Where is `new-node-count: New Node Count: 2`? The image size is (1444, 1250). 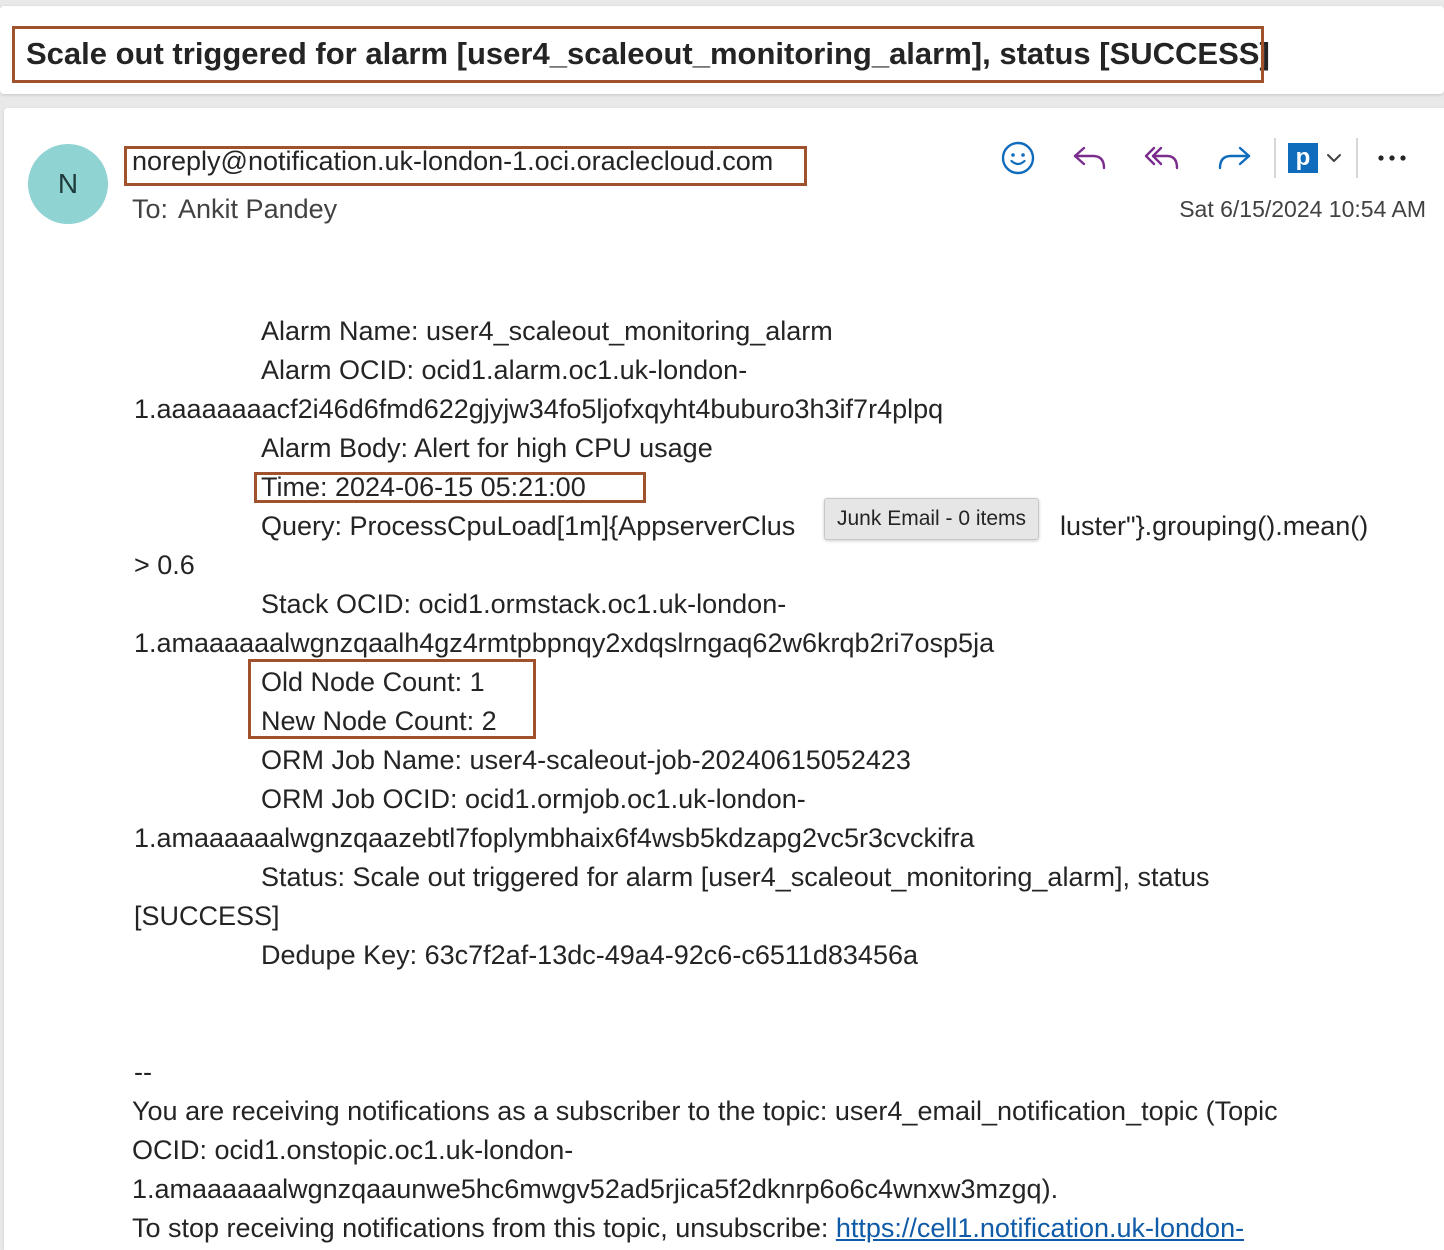 new-node-count: New Node Count: 2 is located at coordinates (379, 721).